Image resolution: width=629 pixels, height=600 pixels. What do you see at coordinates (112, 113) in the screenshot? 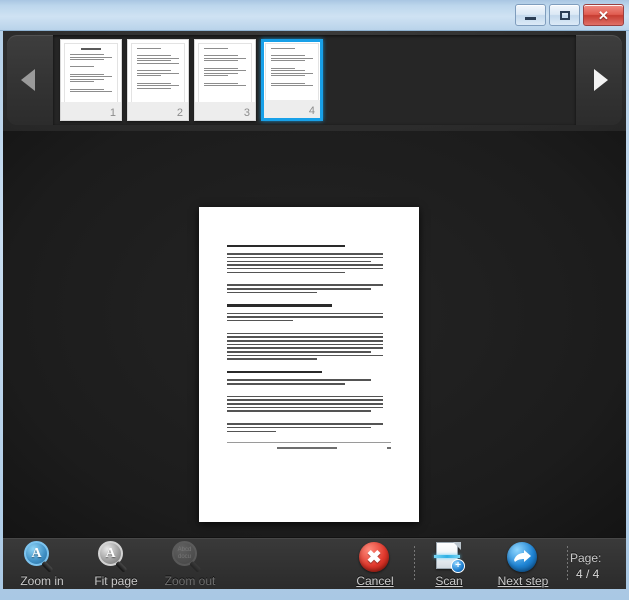
I see `thumbnail-number: 1` at bounding box center [112, 113].